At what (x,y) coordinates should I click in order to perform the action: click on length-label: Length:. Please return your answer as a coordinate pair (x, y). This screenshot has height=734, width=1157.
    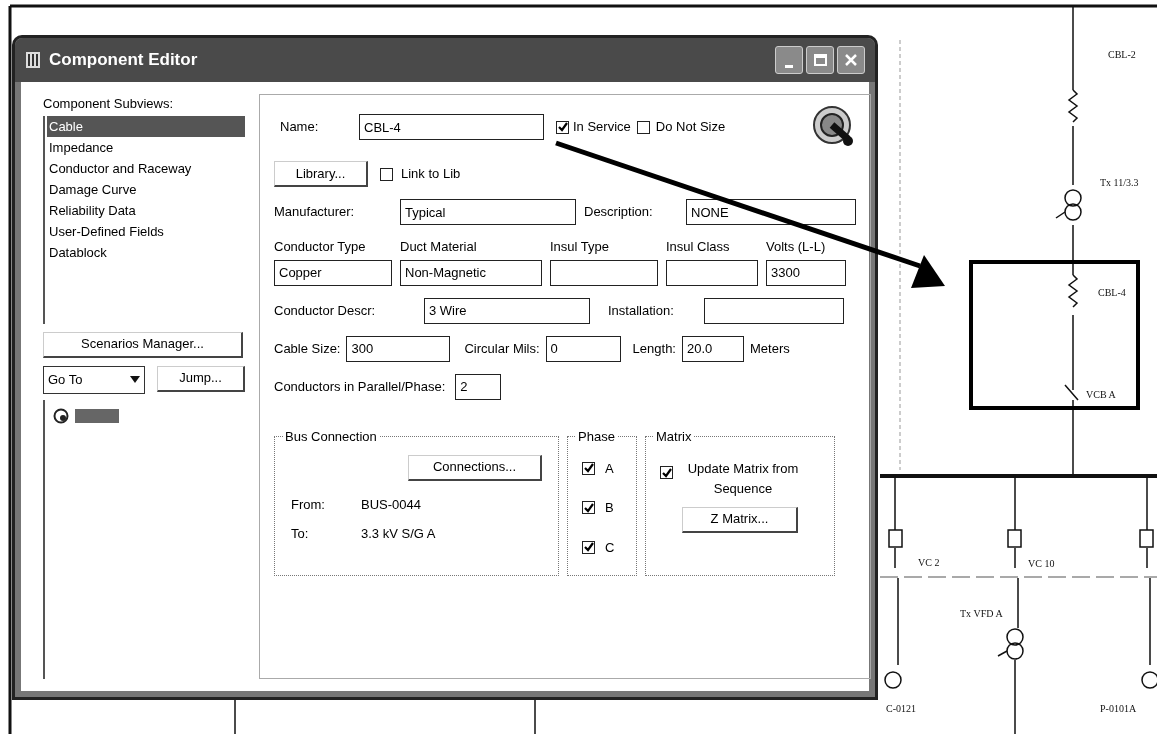
    Looking at the image, I should click on (654, 348).